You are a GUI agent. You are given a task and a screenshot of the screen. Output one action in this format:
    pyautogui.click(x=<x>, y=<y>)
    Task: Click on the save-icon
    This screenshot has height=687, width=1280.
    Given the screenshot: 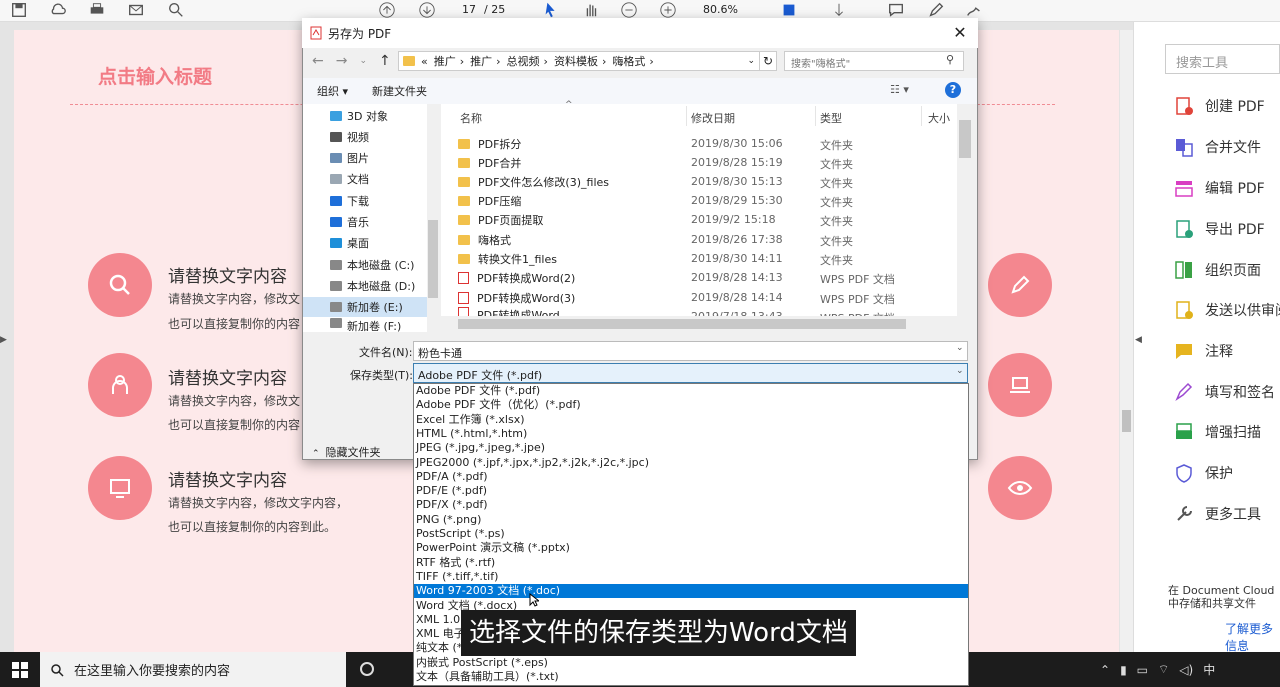 What is the action you would take?
    pyautogui.click(x=19, y=10)
    